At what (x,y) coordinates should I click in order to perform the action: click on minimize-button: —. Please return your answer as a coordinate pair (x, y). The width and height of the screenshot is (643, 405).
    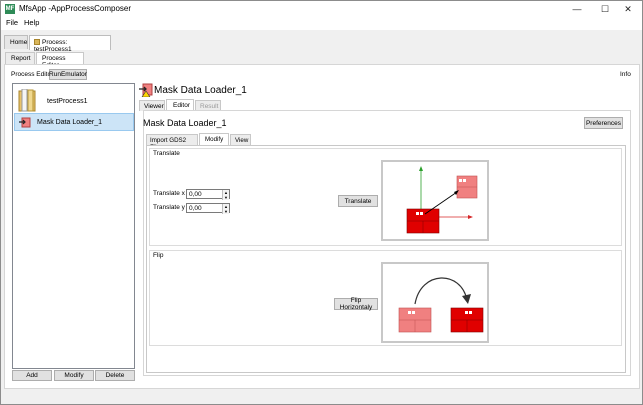
    Looking at the image, I should click on (577, 9).